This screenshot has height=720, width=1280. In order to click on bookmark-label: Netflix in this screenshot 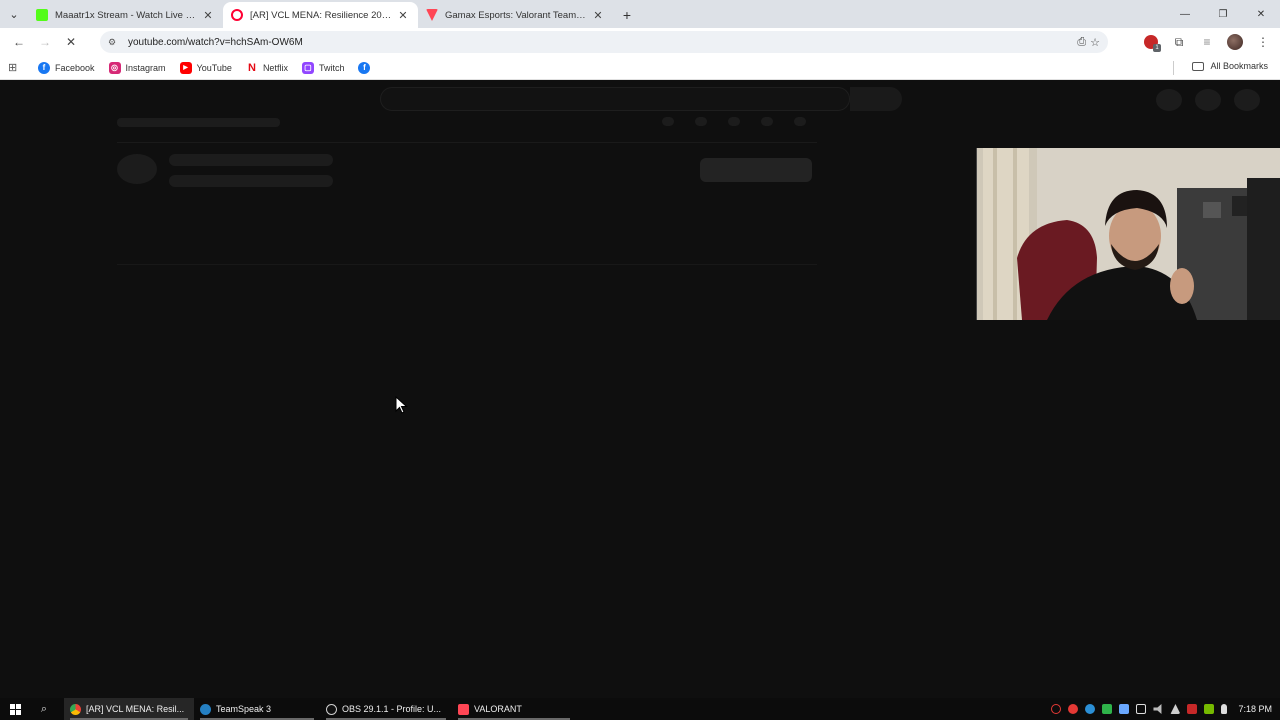, I will do `click(275, 67)`.